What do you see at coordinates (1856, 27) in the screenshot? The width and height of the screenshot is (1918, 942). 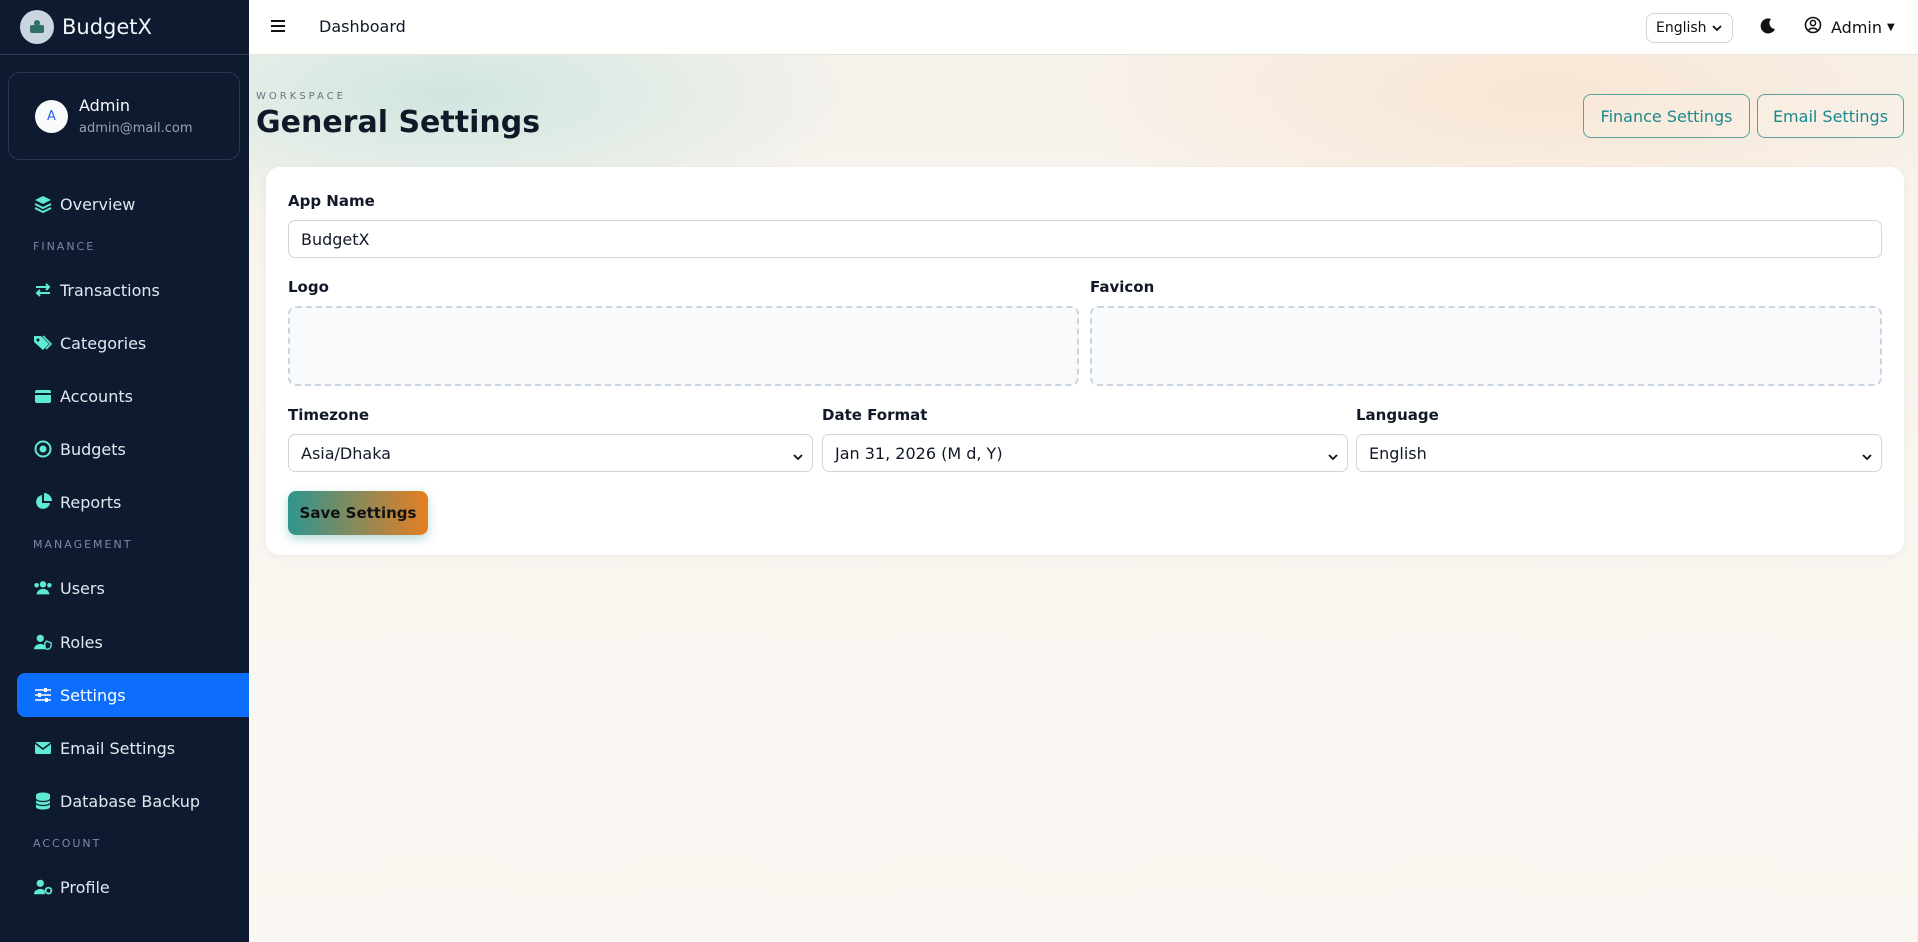 I see `admin-menu-label: Admin` at bounding box center [1856, 27].